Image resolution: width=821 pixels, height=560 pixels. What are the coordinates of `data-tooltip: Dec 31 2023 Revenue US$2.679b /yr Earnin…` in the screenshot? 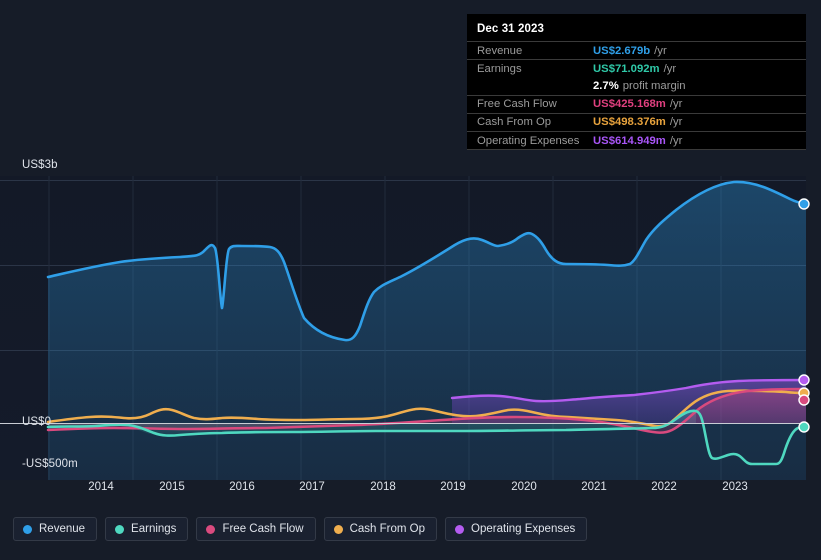 It's located at (636, 82).